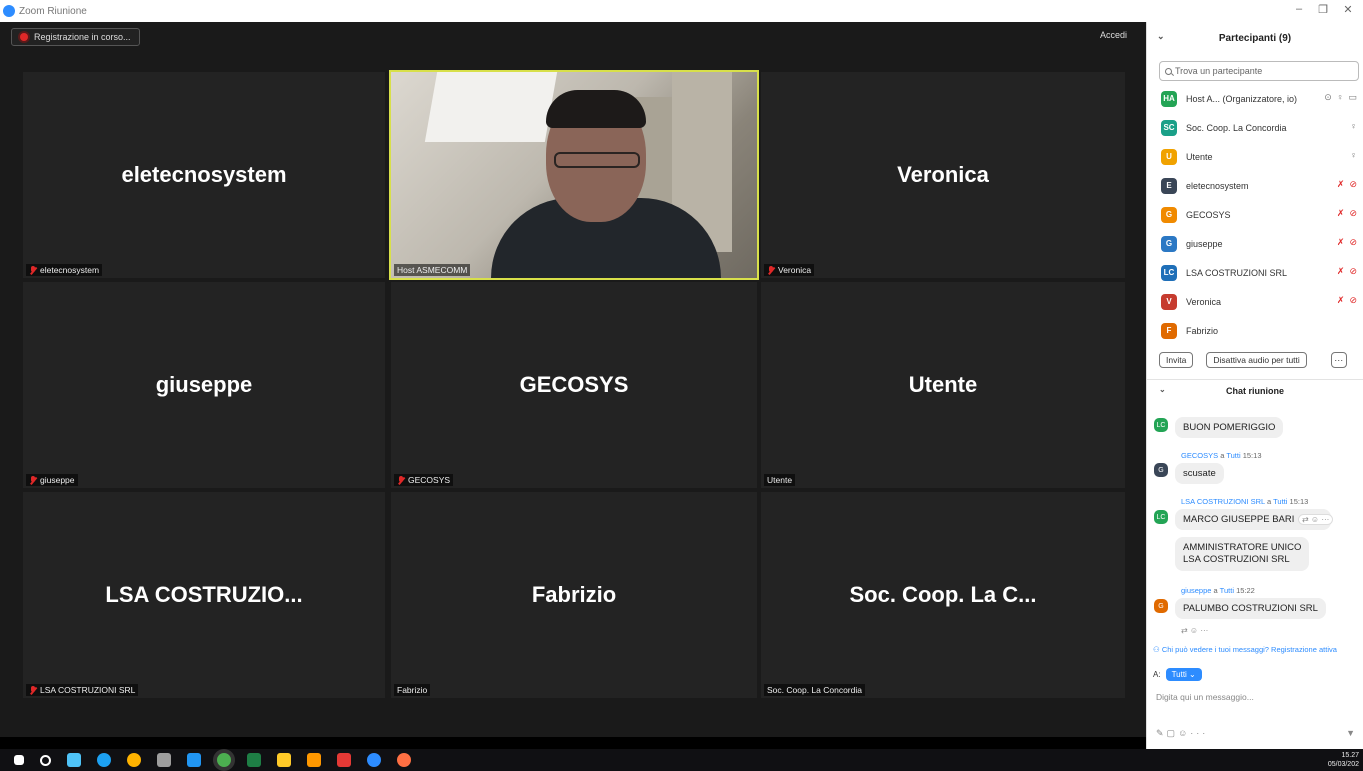  I want to click on tile-display-name: eletecnosystem, so click(204, 174).